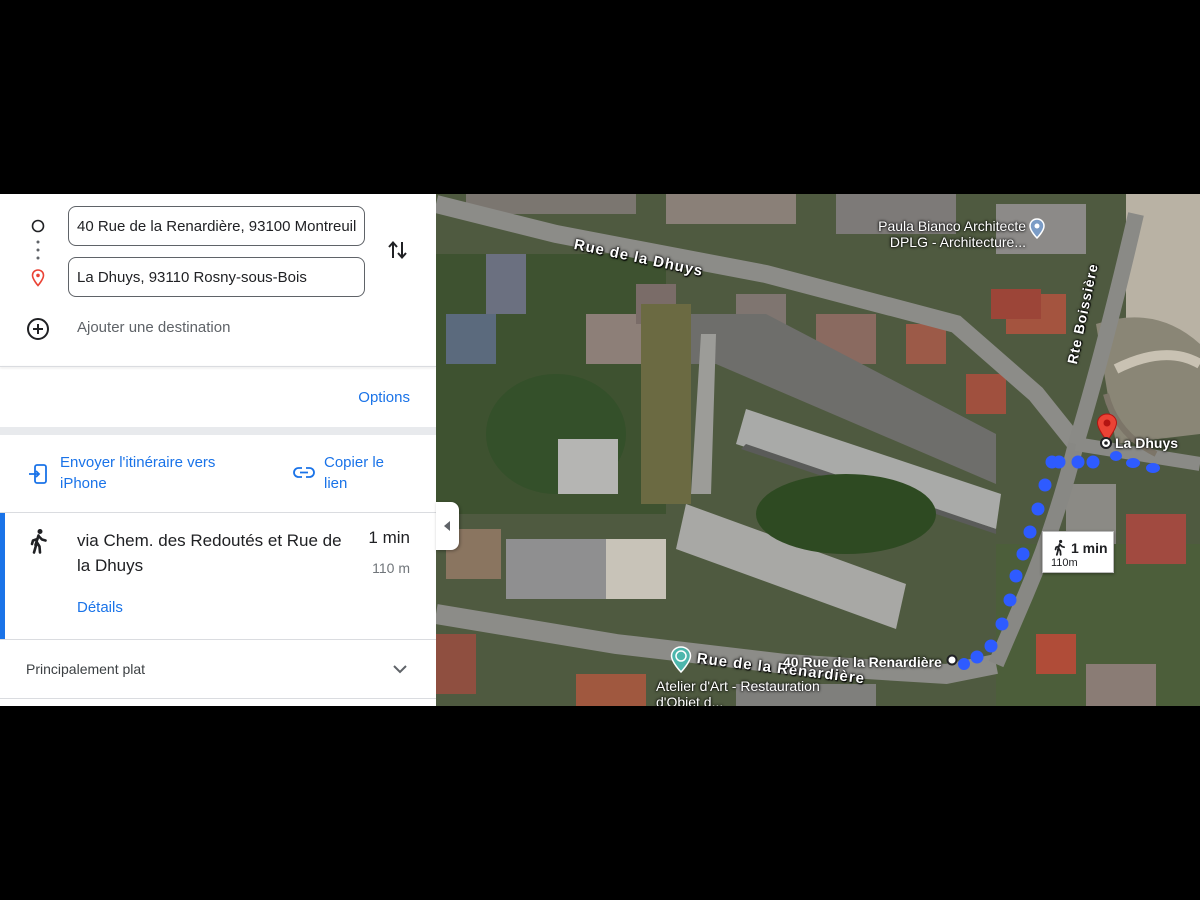  Describe the element at coordinates (38, 226) in the screenshot. I see `origin-circle-icon` at that location.